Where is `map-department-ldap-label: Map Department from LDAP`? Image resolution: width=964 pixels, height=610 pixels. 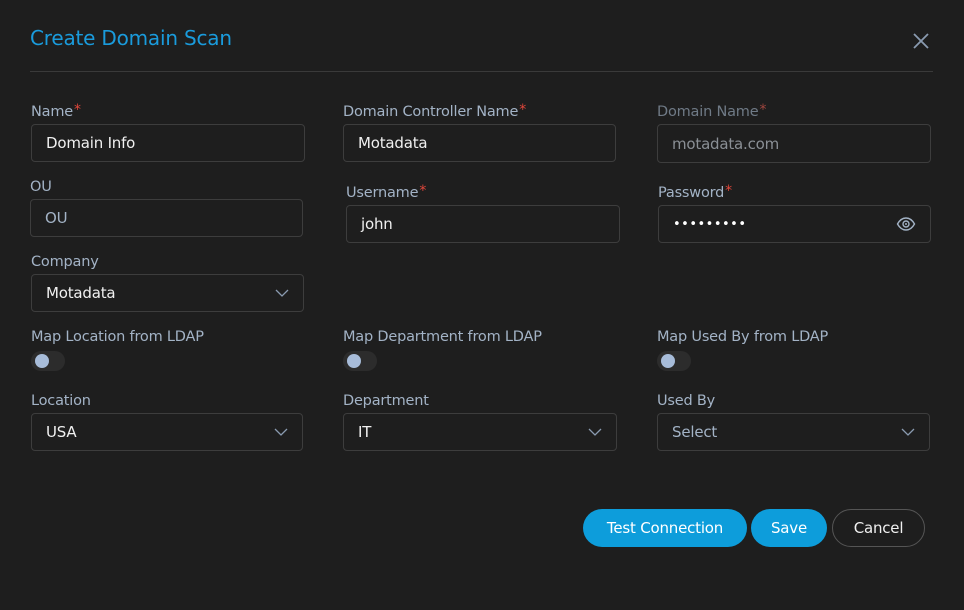 map-department-ldap-label: Map Department from LDAP is located at coordinates (442, 337).